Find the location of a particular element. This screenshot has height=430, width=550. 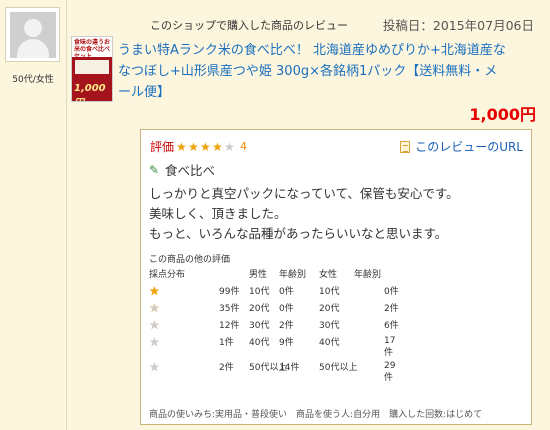

review-usage-footer: 商品の使いみち:実用品・普段使い 商品を使う人:自分用 購入した回数:はじめて is located at coordinates (316, 415).